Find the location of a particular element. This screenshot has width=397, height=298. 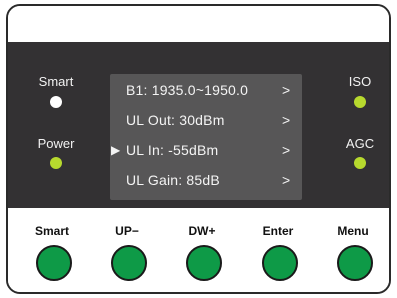

down-button-label: DW+ is located at coordinates (202, 231).